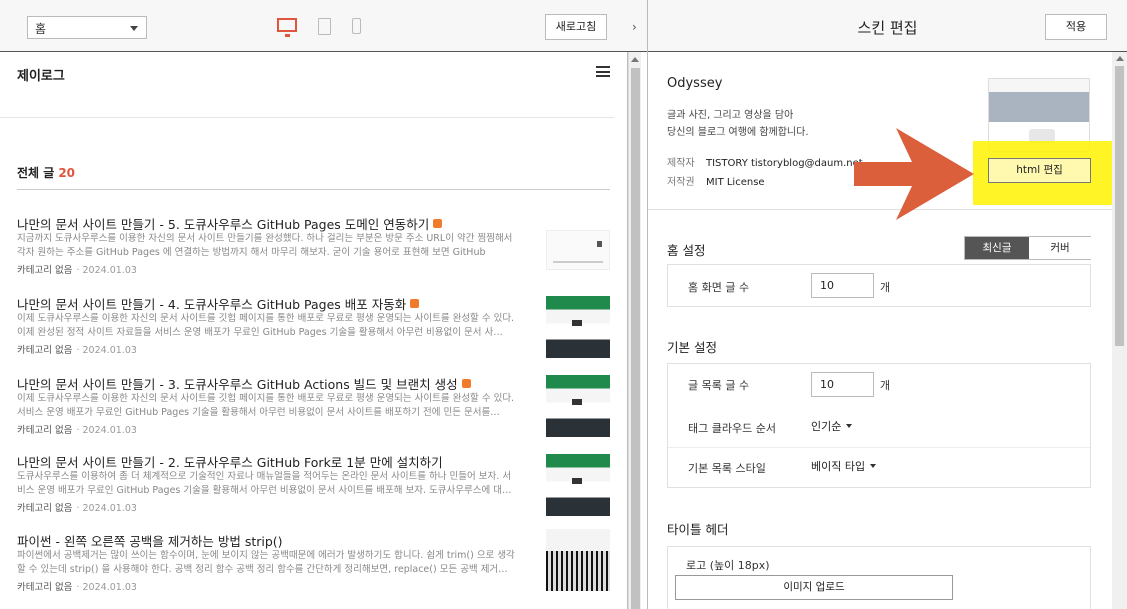  I want to click on tab-cover: 커버, so click(1060, 248).